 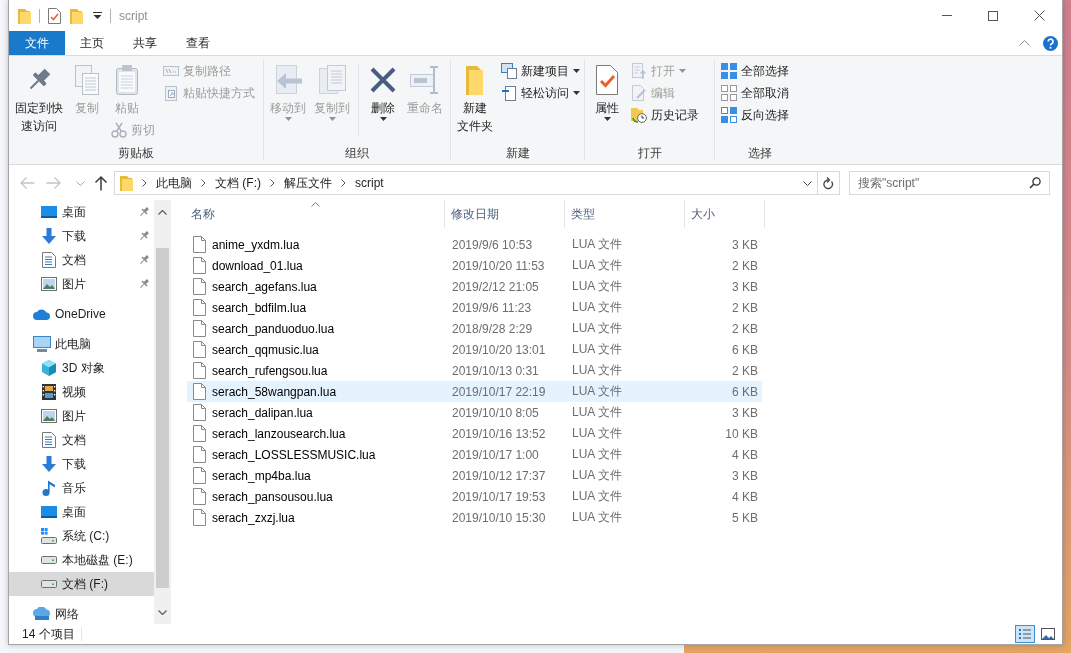 What do you see at coordinates (425, 80) in the screenshot?
I see `rename-icon` at bounding box center [425, 80].